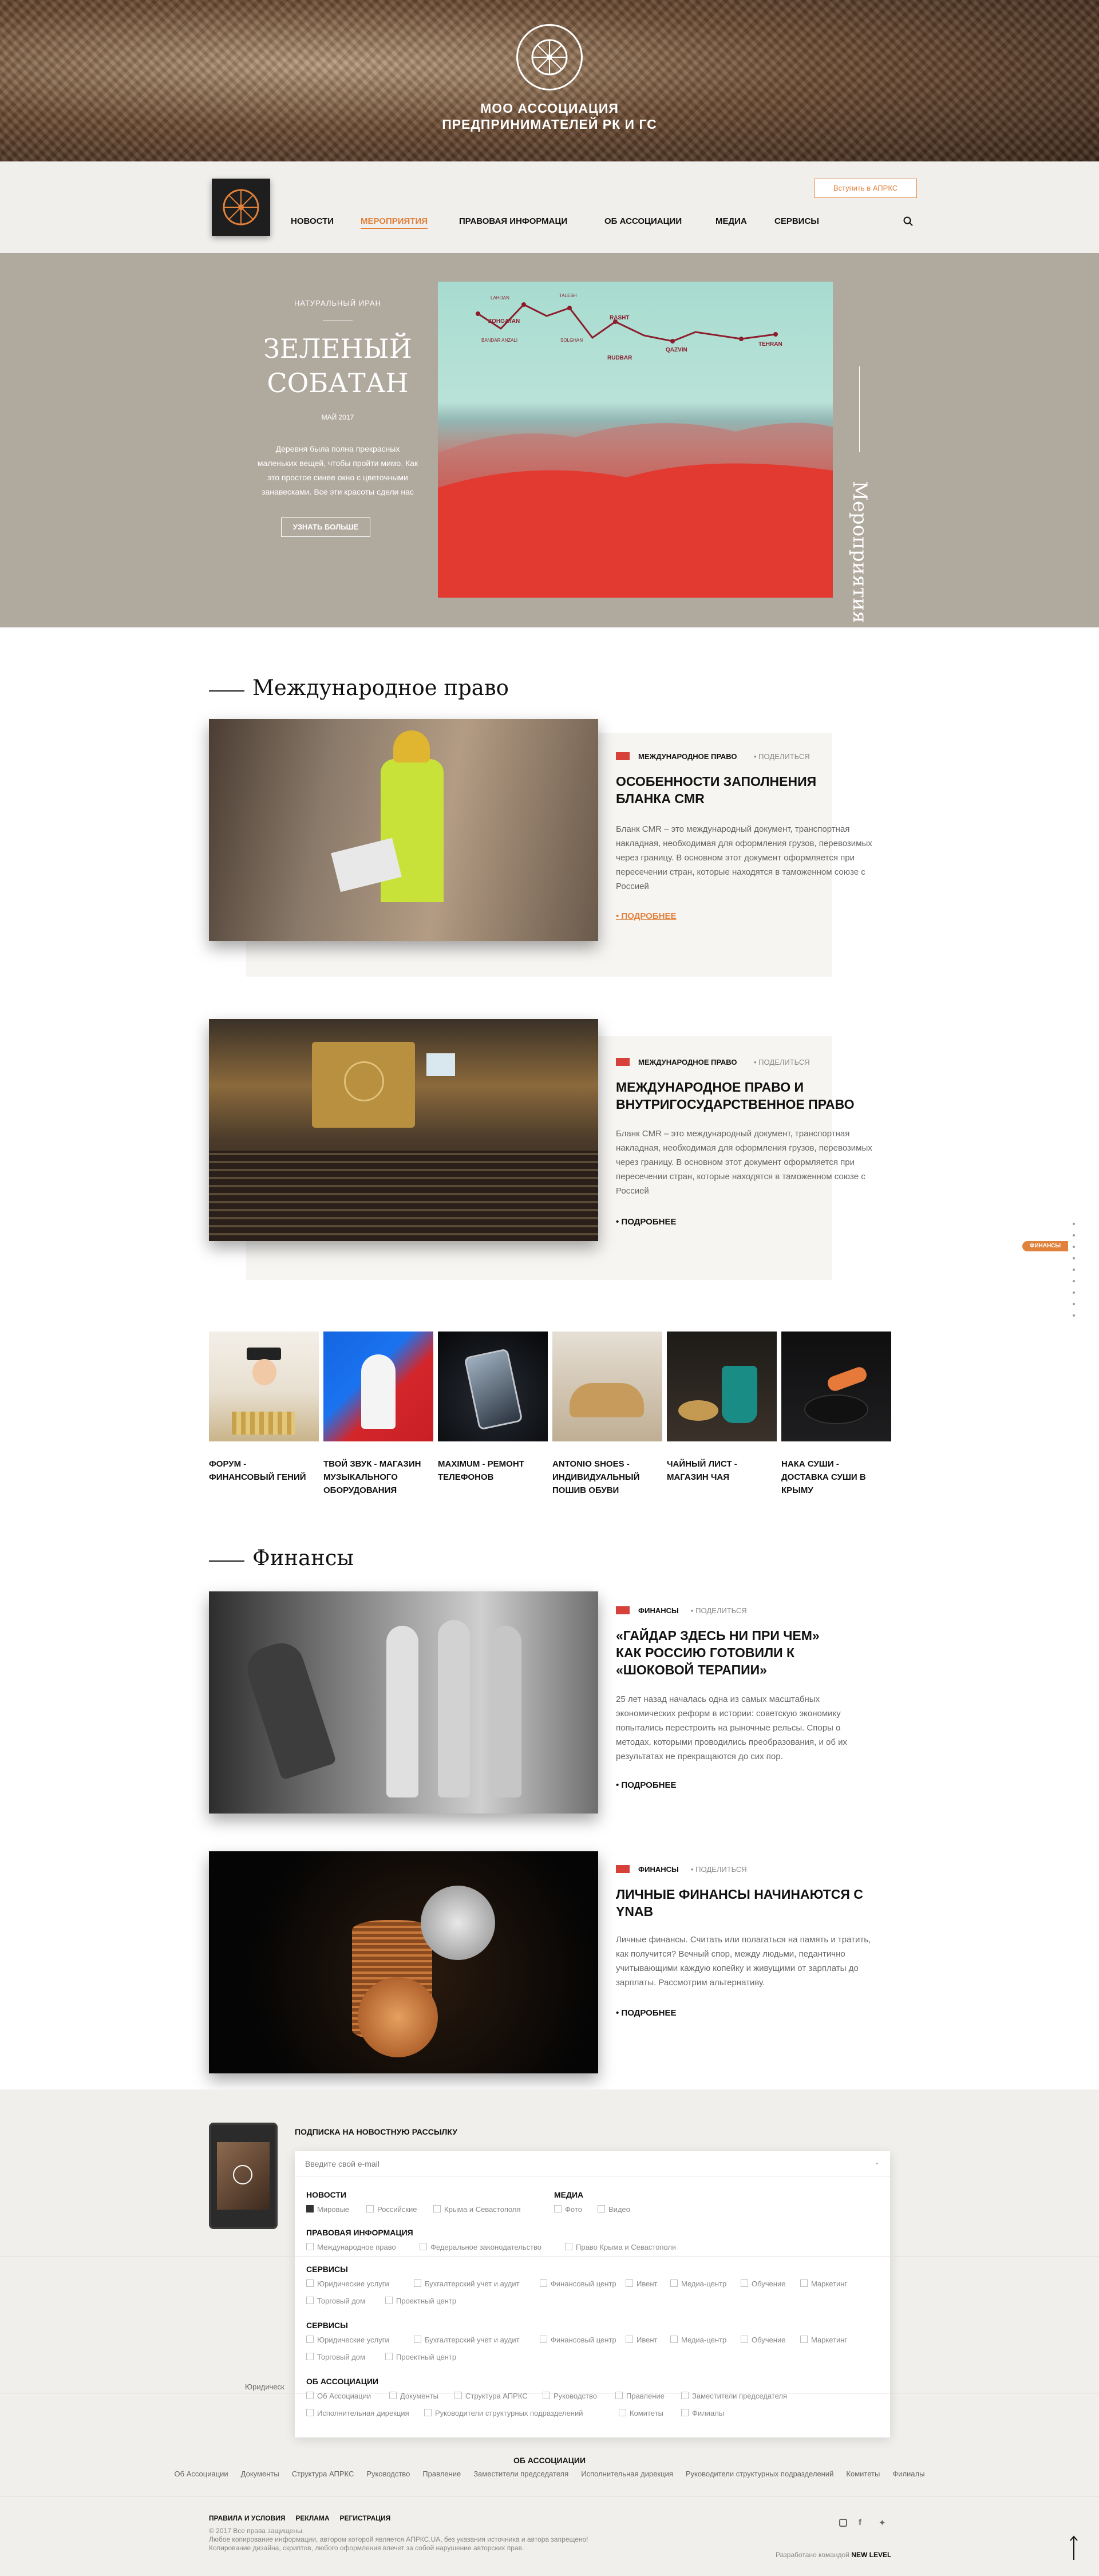 Image resolution: width=1099 pixels, height=2576 pixels. I want to click on article-title: ОСОБЕННОСТИ ЗАПОЛНЕНИЯ БЛАНКА CMR, so click(716, 790).